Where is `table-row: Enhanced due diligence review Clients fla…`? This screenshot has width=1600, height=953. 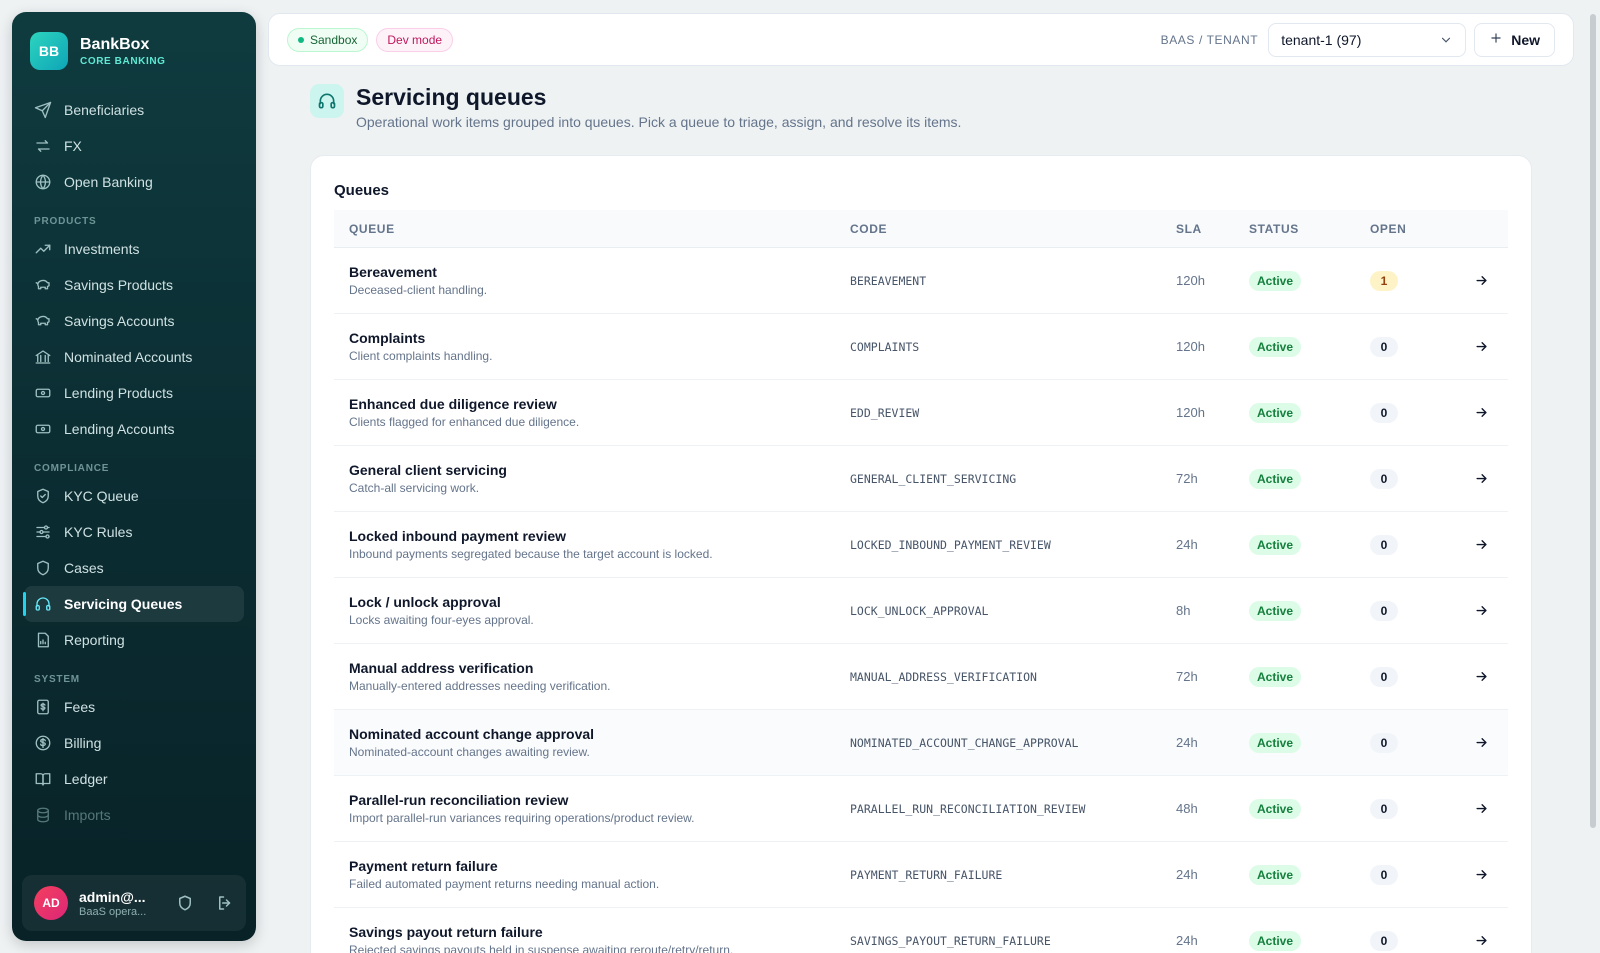
table-row: Enhanced due diligence review Clients fla… is located at coordinates (921, 413).